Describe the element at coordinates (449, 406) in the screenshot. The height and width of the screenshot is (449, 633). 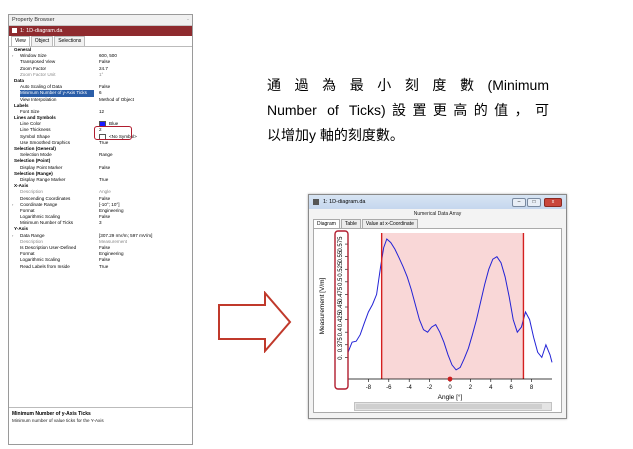
I see `scrollbar-thumb` at that location.